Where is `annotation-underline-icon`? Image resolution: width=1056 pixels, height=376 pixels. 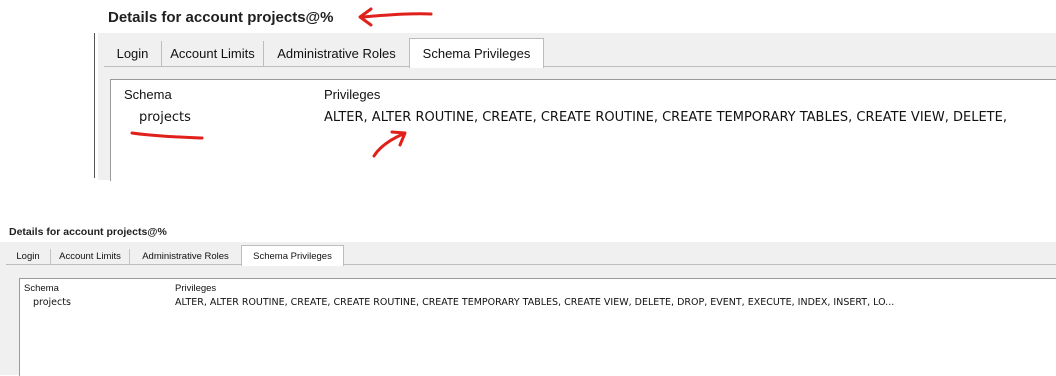 annotation-underline-icon is located at coordinates (167, 135).